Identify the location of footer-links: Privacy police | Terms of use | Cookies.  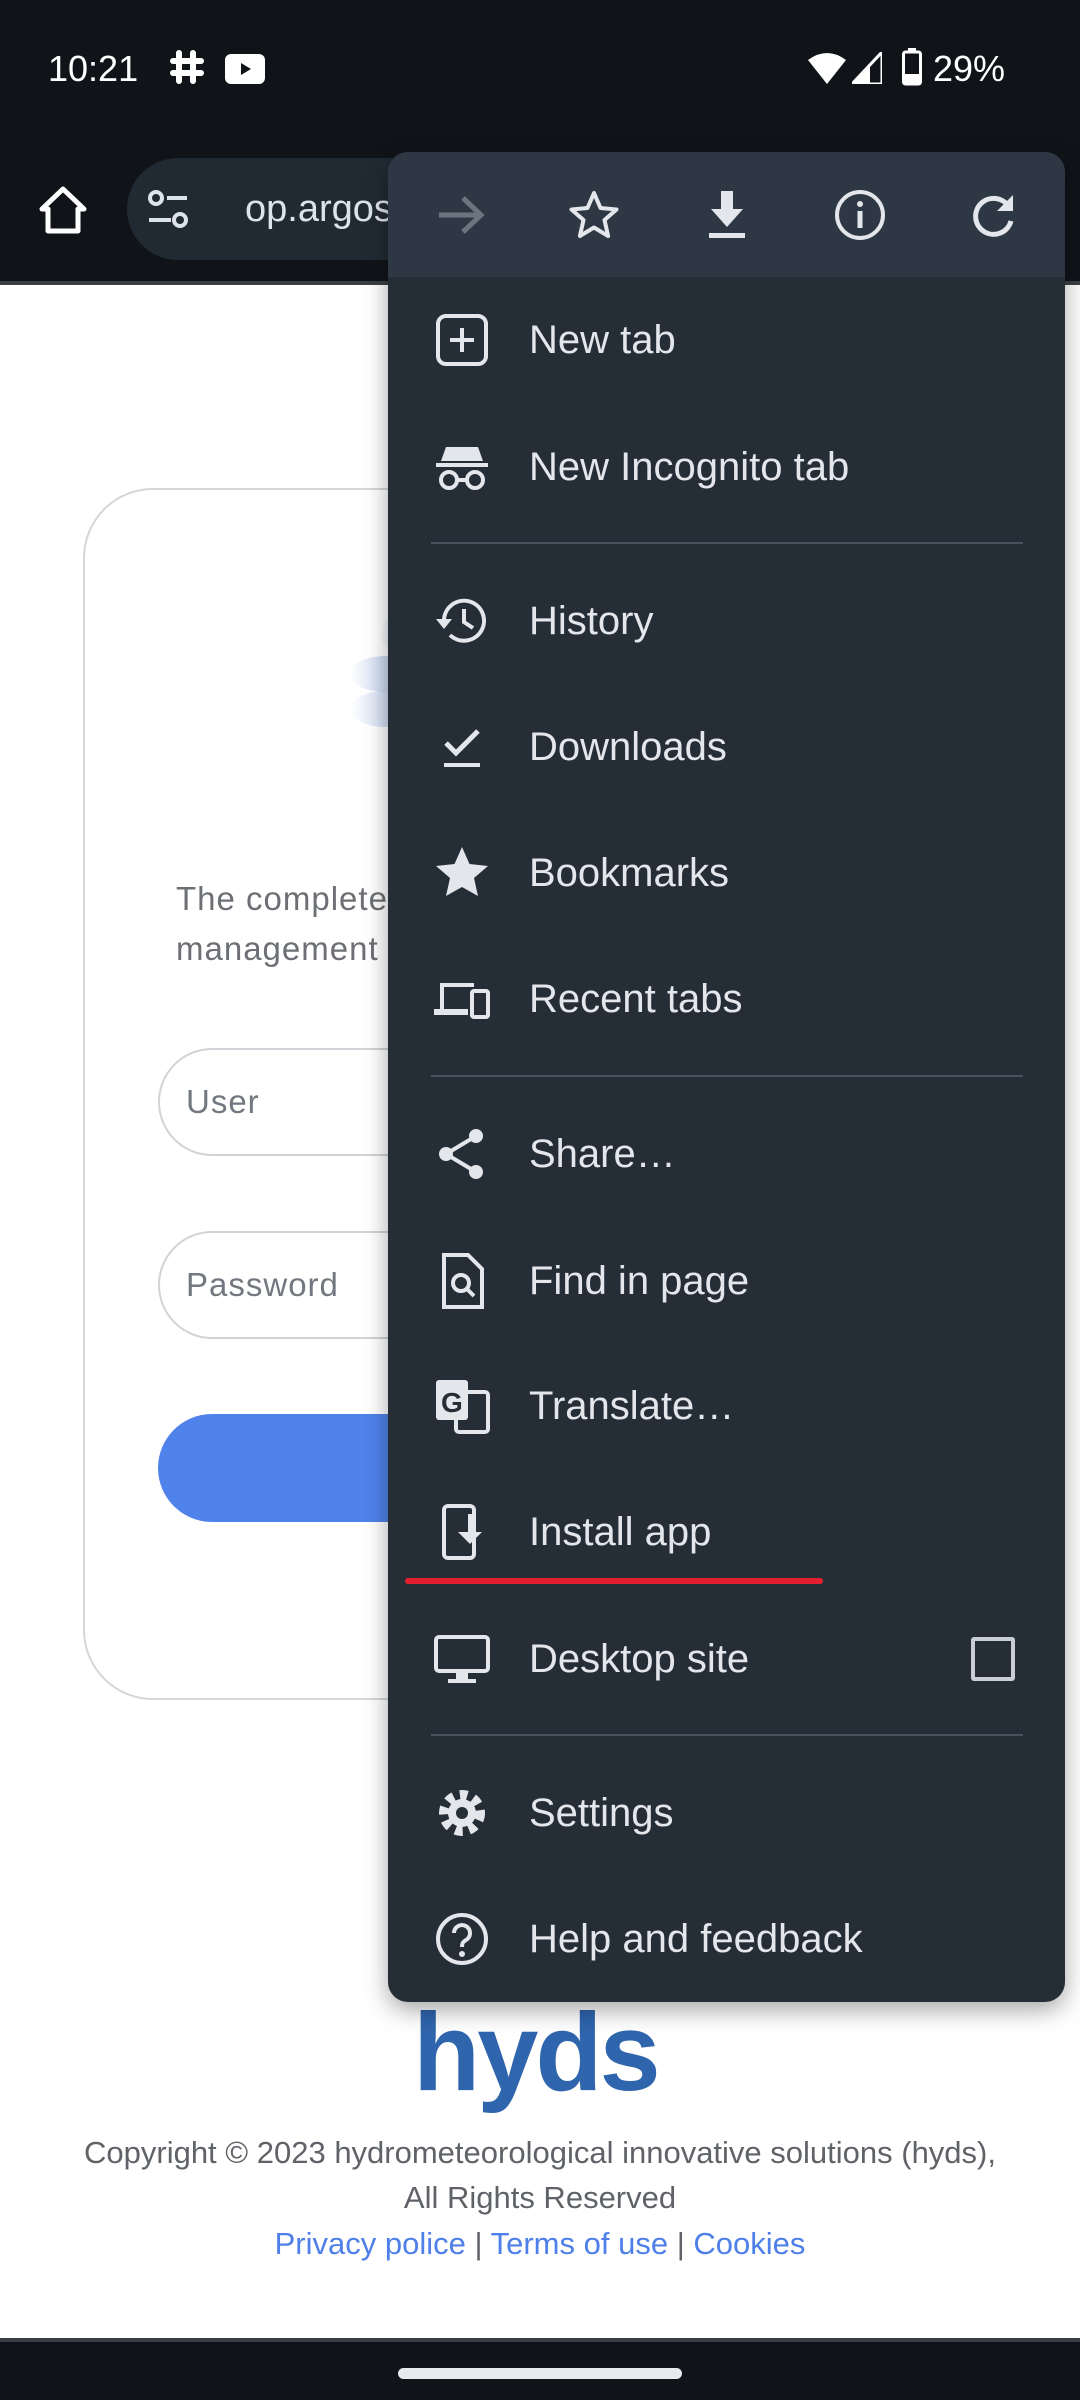
(540, 2243).